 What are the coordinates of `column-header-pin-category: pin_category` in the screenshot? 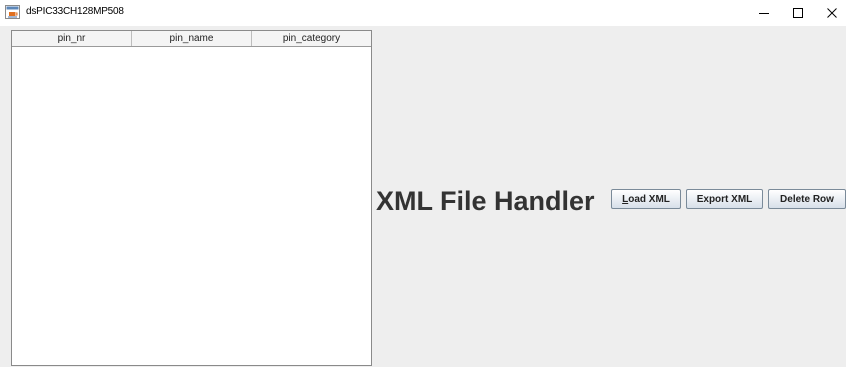 It's located at (311, 38).